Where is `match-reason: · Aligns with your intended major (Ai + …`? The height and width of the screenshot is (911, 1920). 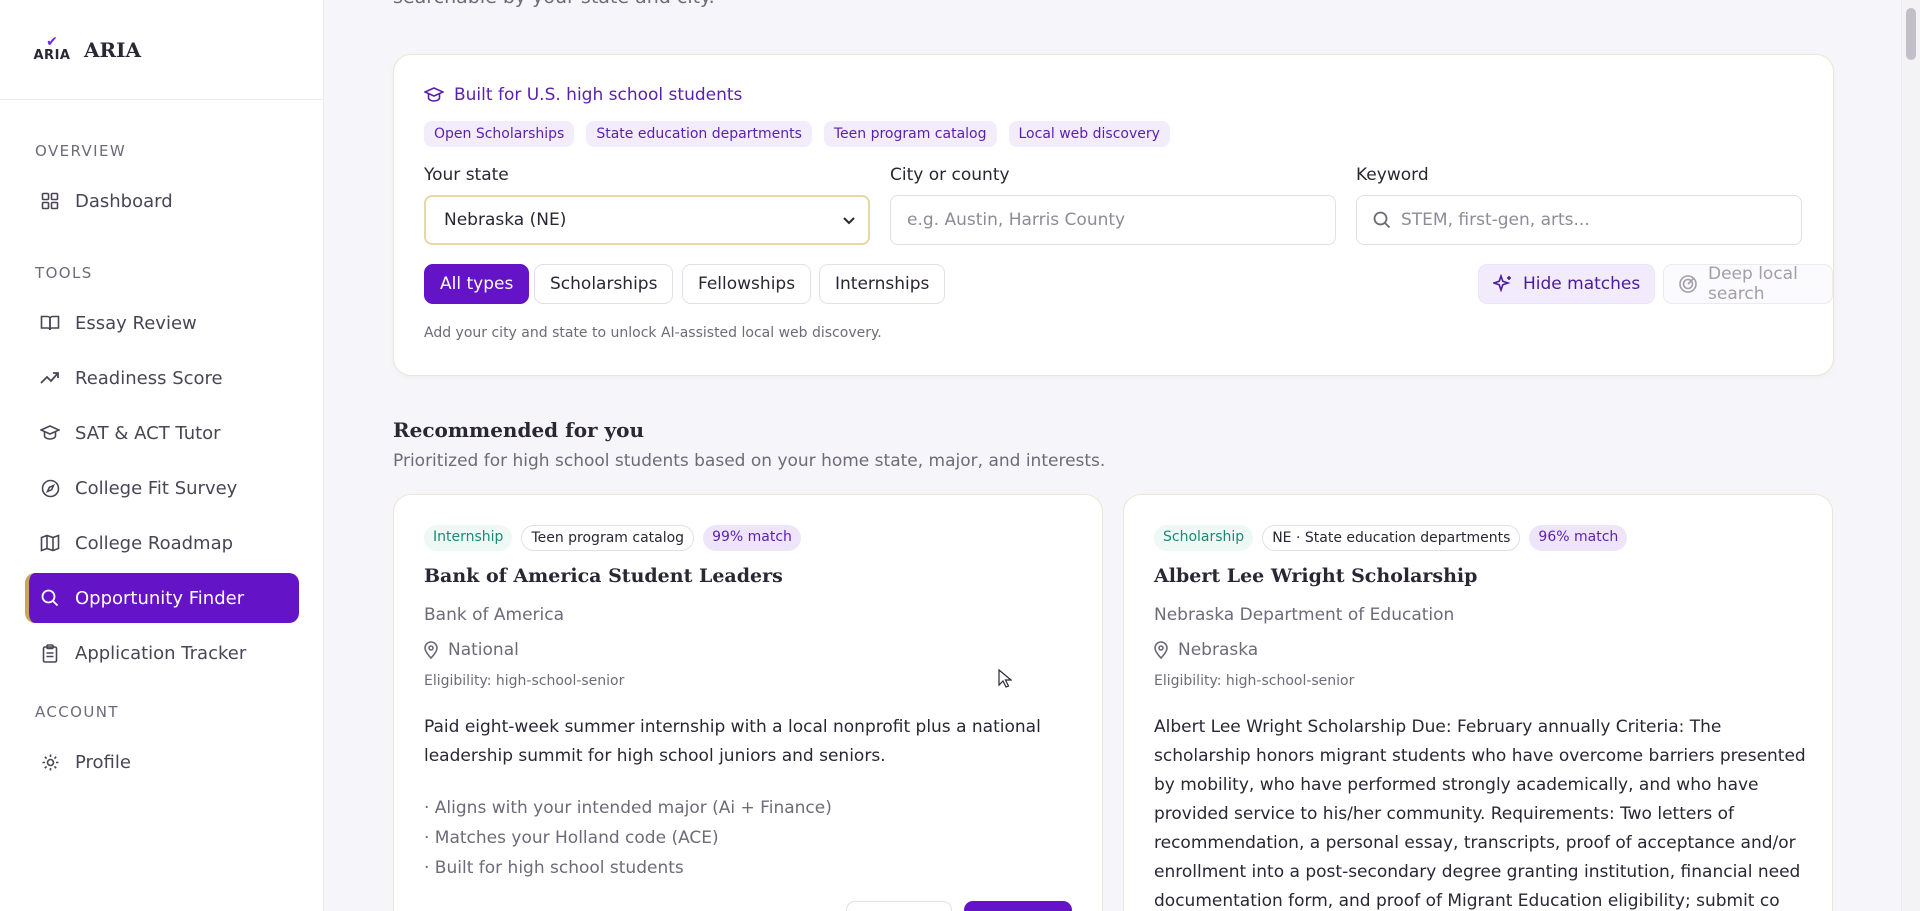 match-reason: · Aligns with your intended major (Ai + … is located at coordinates (628, 808).